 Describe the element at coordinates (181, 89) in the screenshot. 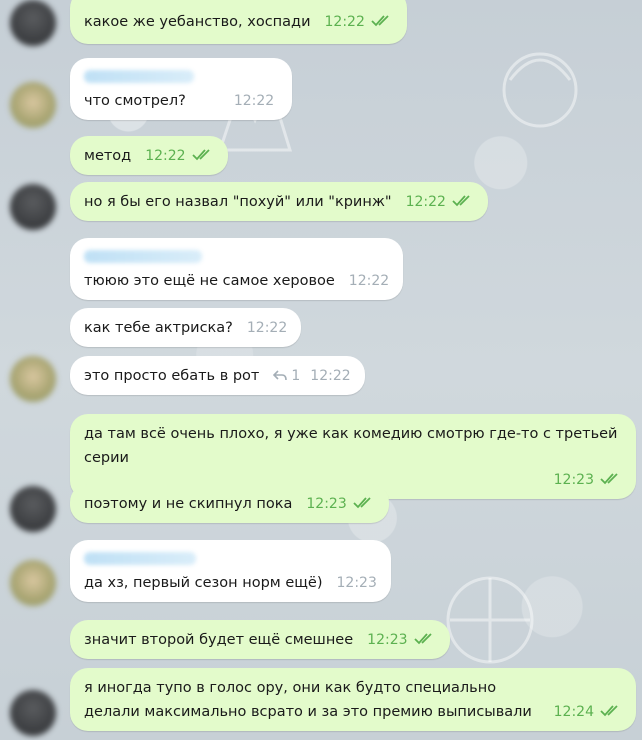

I see `message-bubble: что смотрел? 12:22` at that location.